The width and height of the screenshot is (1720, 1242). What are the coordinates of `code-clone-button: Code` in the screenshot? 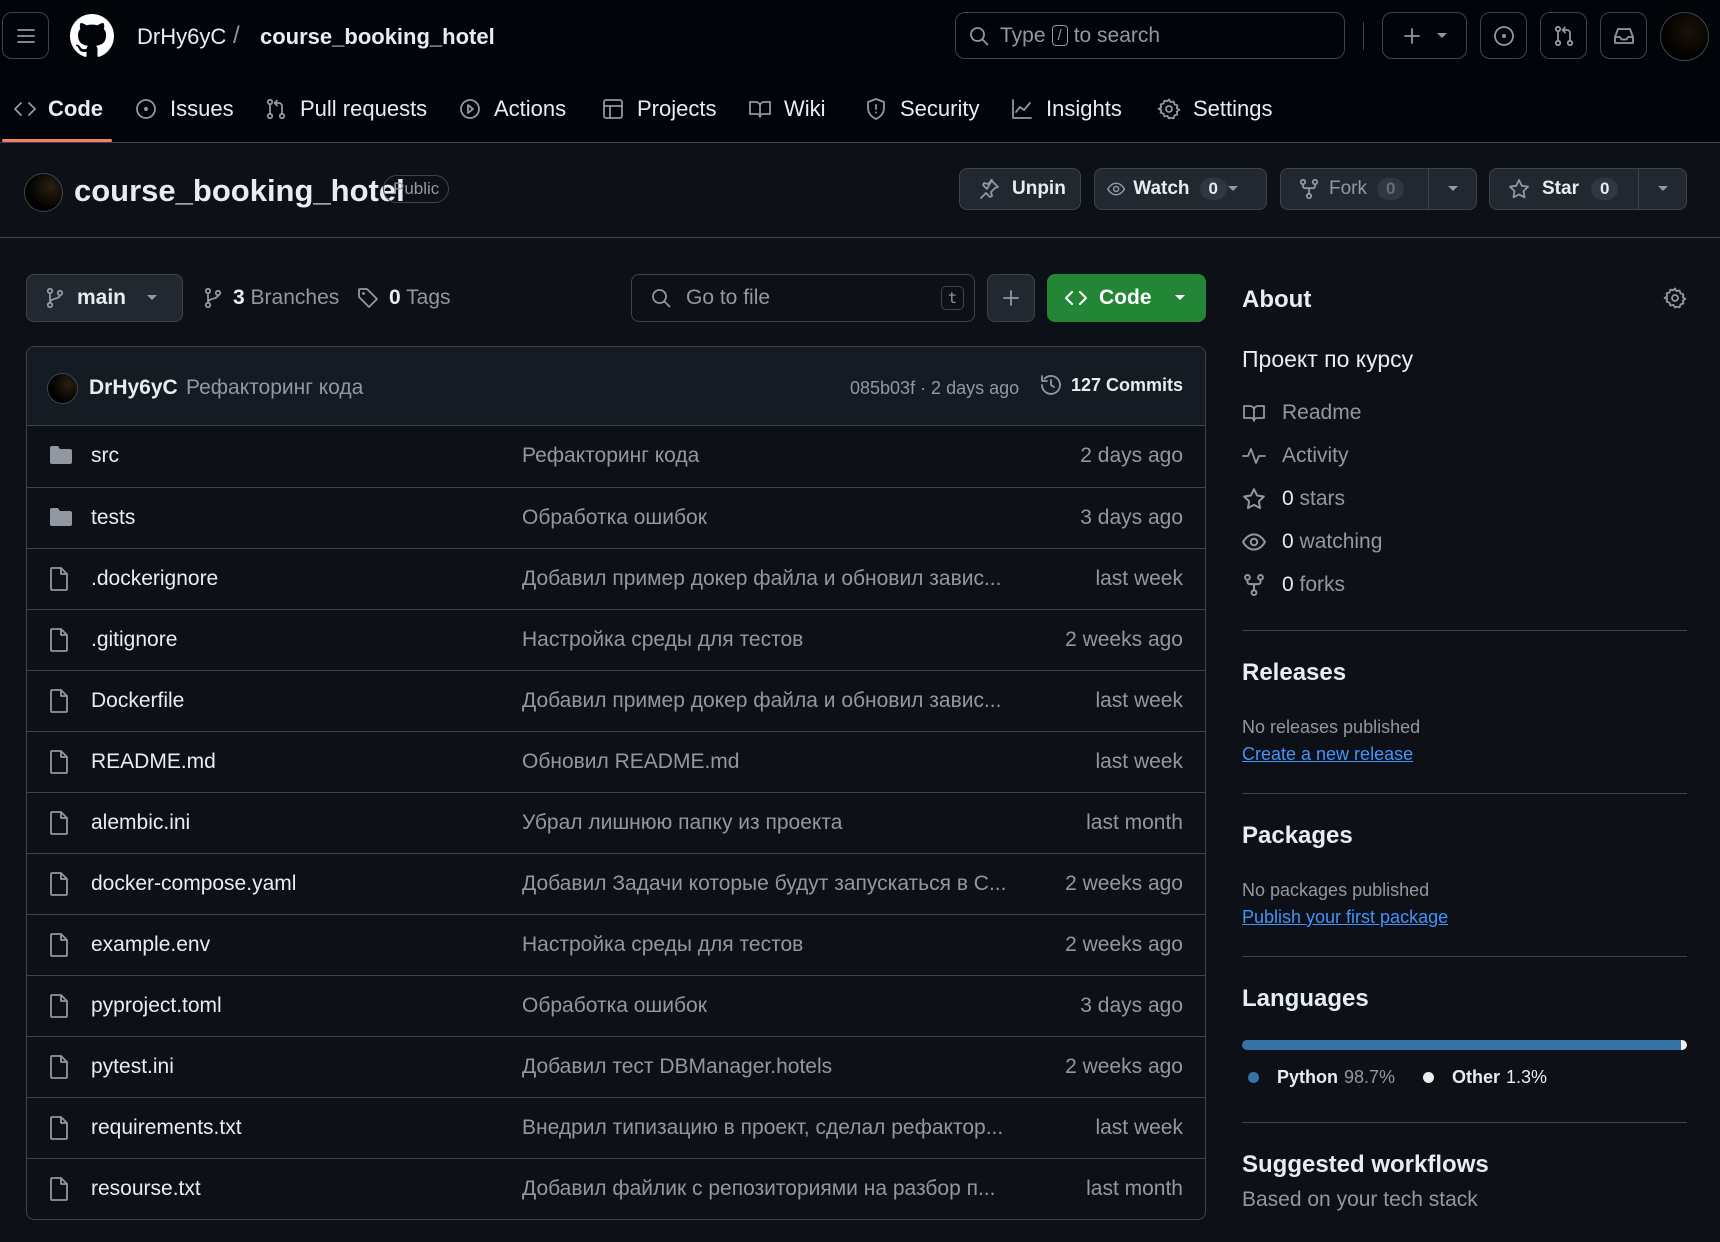 It's located at (1126, 298).